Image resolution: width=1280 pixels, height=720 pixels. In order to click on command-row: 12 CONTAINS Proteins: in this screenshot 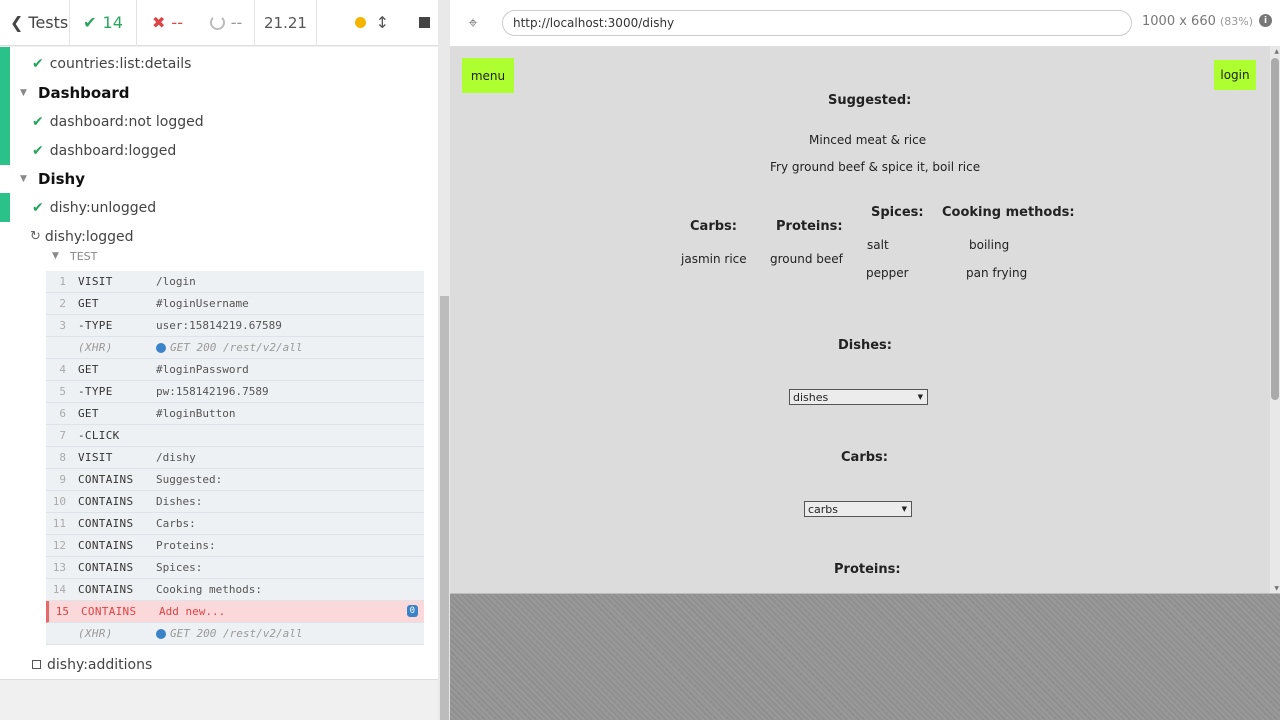, I will do `click(235, 546)`.